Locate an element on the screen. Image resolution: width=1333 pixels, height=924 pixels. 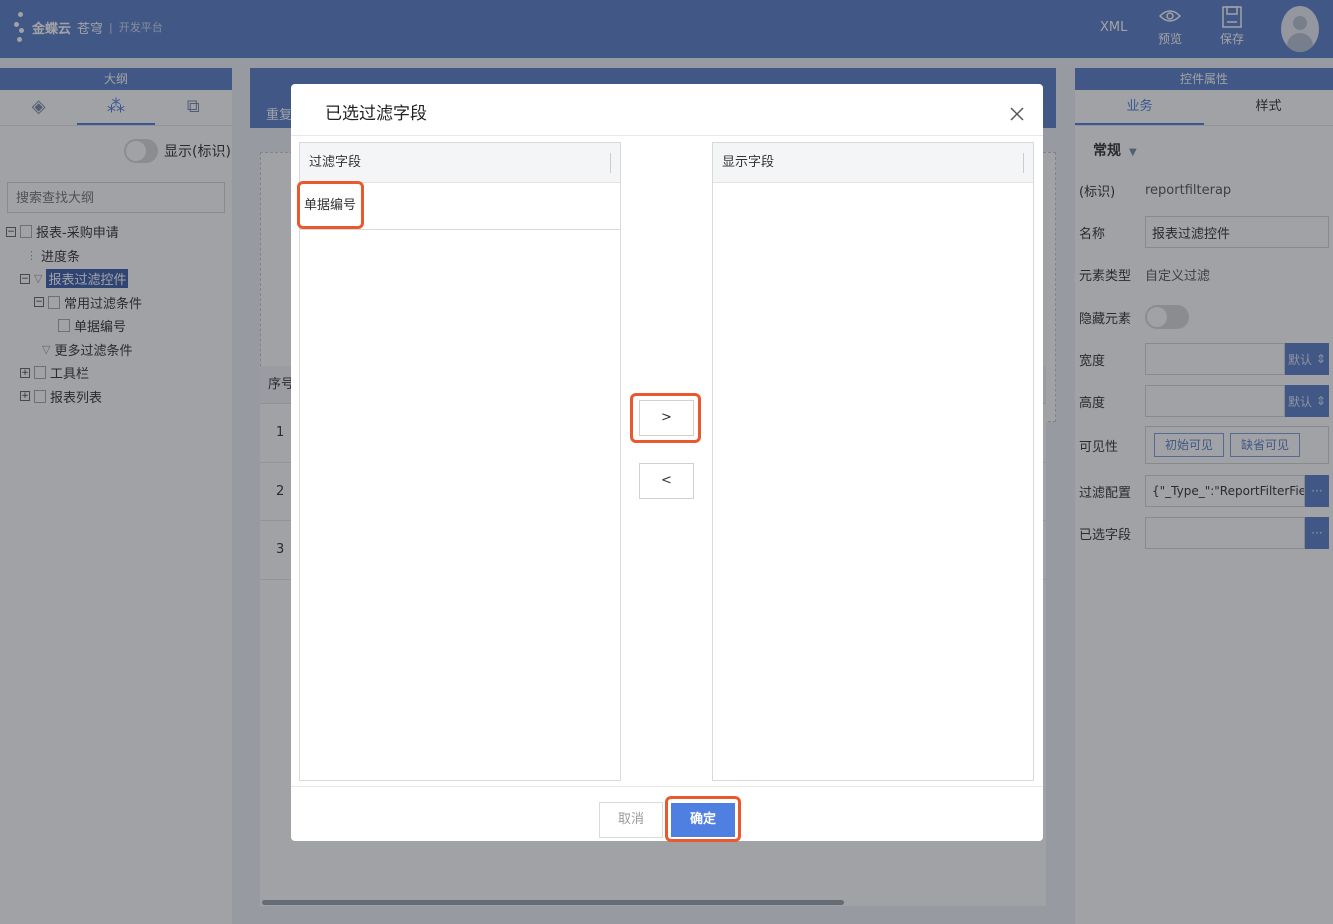
dialog-title: 已选过滤字段 is located at coordinates (376, 114).